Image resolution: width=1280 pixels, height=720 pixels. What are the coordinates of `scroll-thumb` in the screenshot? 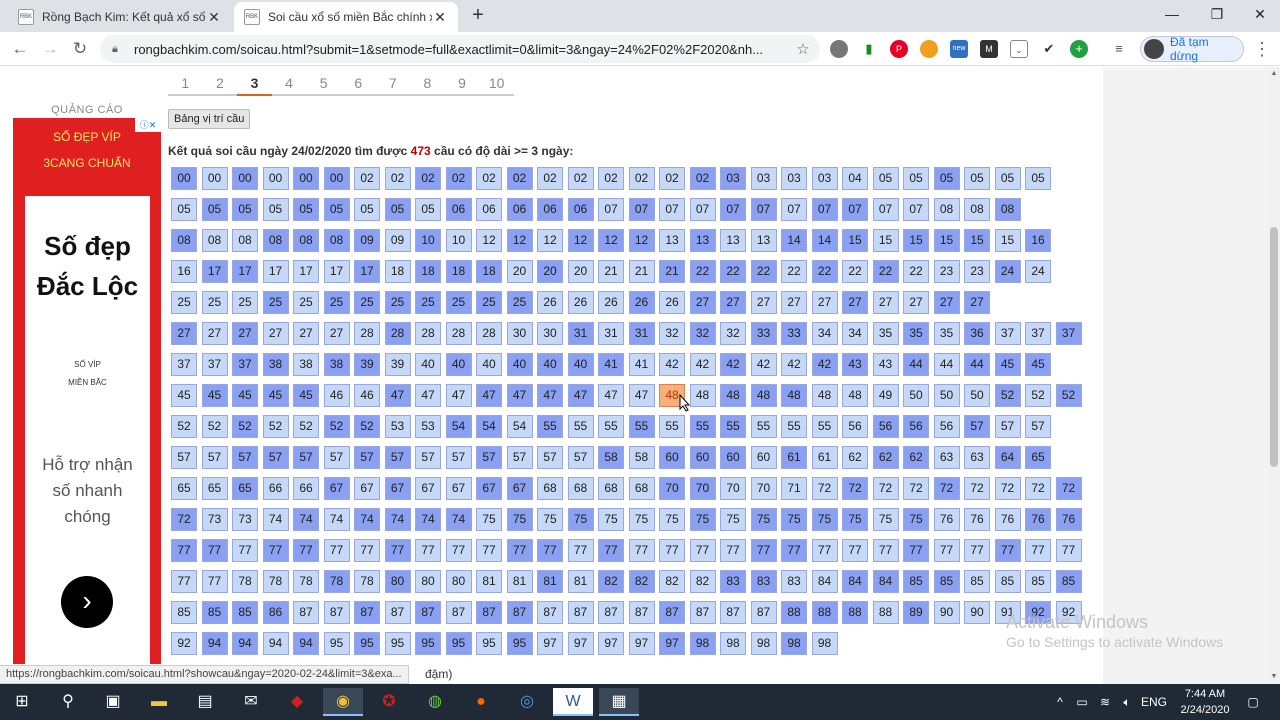 It's located at (1274, 347).